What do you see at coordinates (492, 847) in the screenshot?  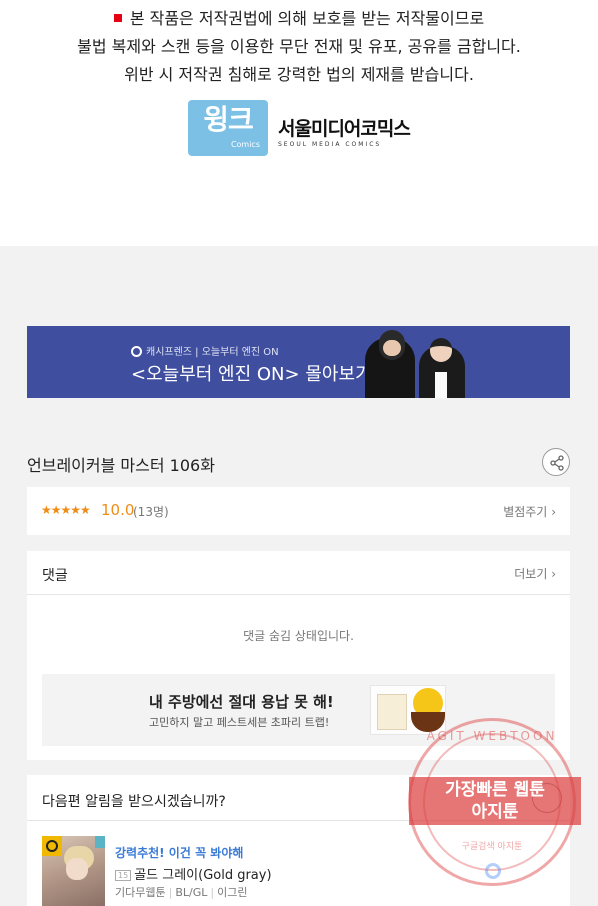 I see `stamp-footer-text: 구글검색 아지툰` at bounding box center [492, 847].